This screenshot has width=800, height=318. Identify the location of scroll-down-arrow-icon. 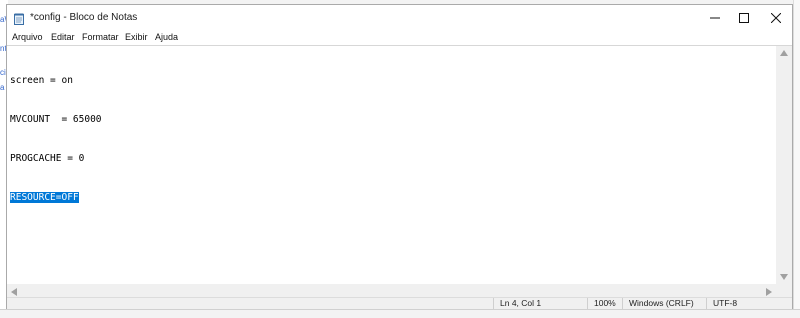
(784, 277).